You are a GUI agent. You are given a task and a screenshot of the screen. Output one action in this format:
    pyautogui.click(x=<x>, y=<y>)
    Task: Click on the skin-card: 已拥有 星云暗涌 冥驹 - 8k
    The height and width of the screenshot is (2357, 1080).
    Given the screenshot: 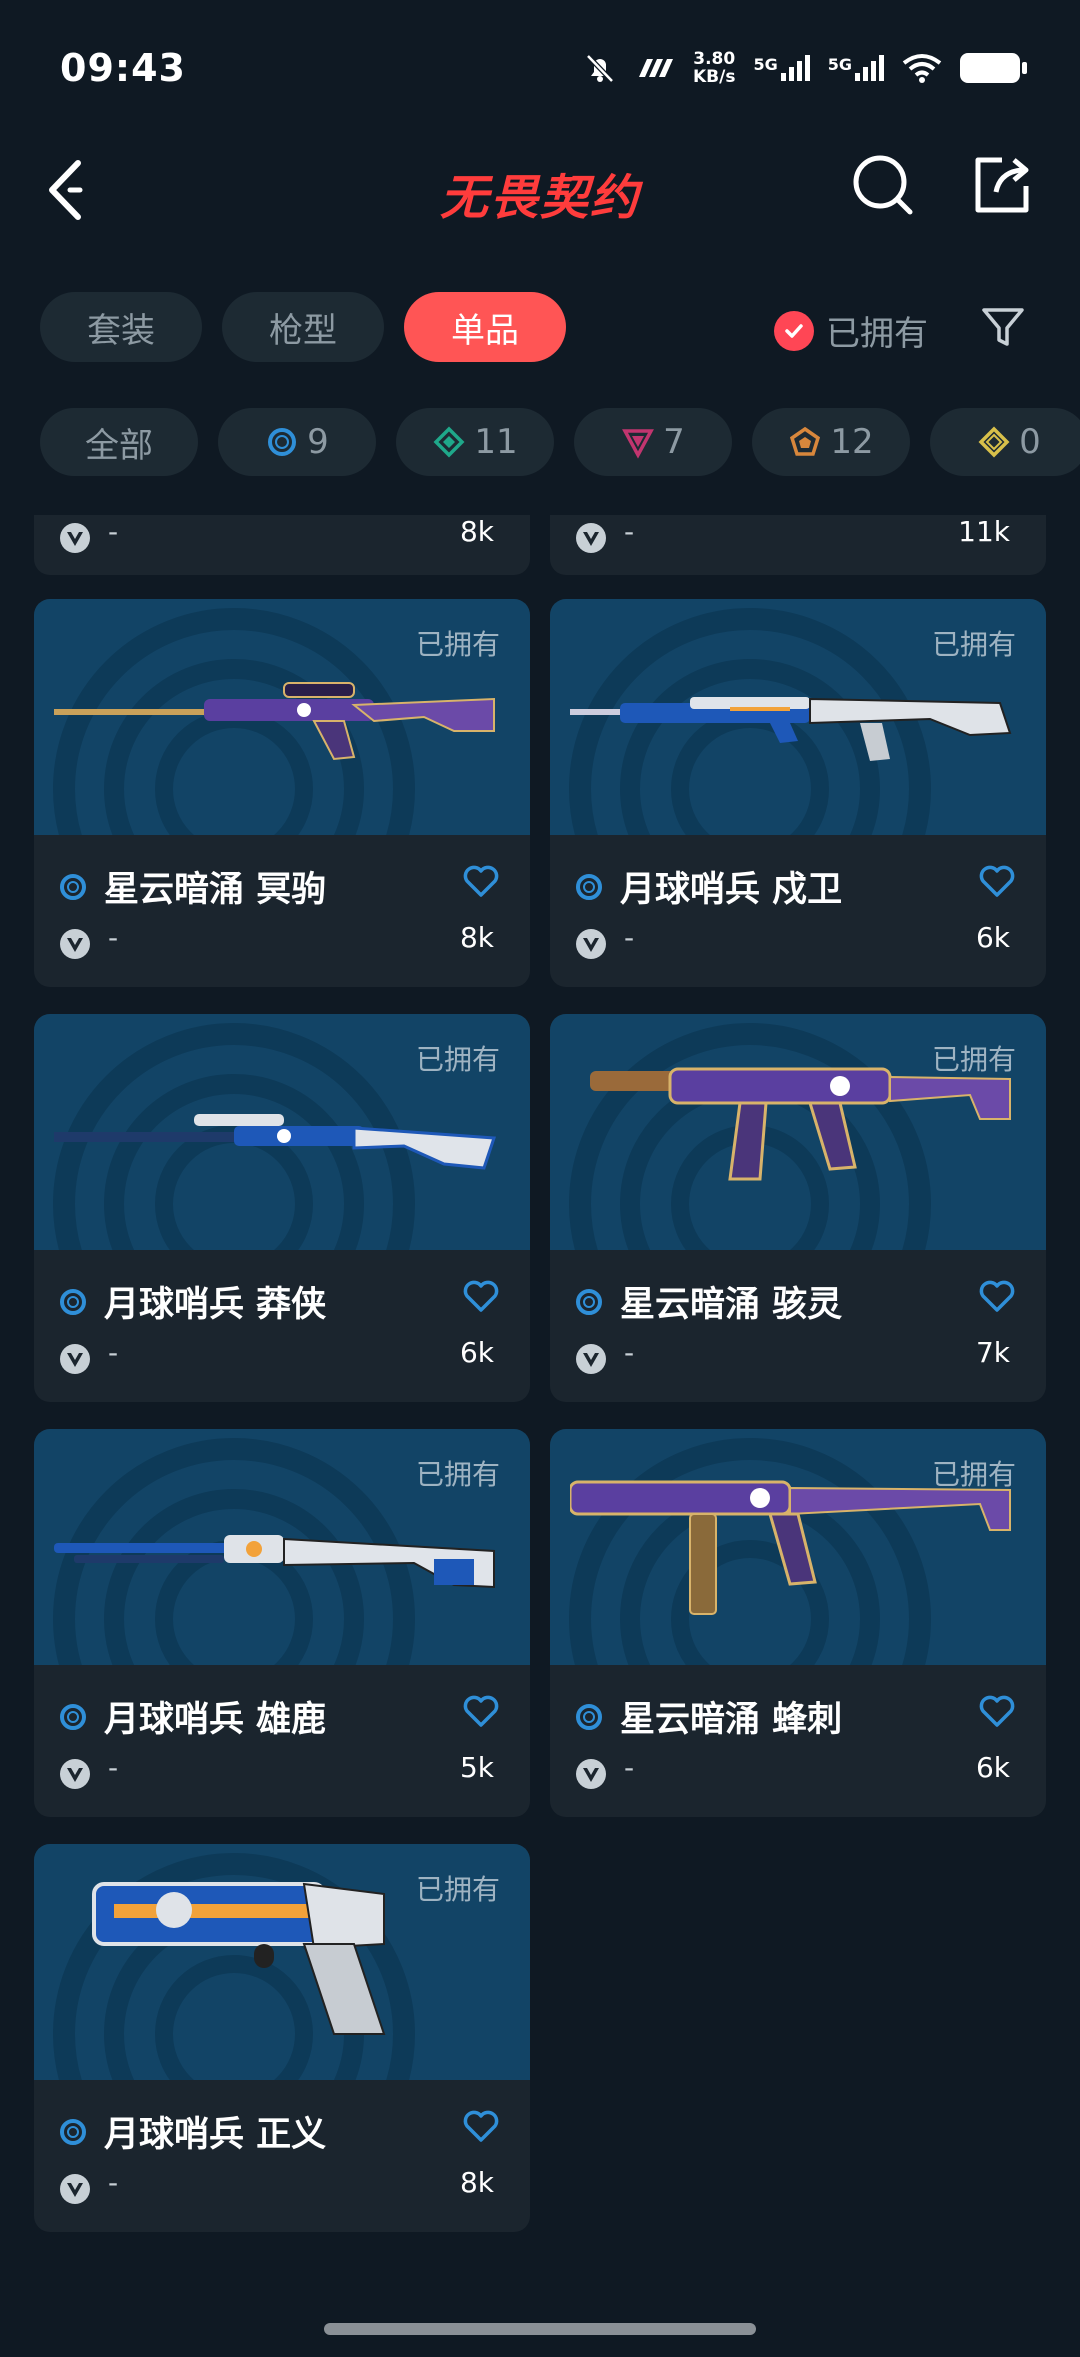 What is the action you would take?
    pyautogui.click(x=282, y=793)
    